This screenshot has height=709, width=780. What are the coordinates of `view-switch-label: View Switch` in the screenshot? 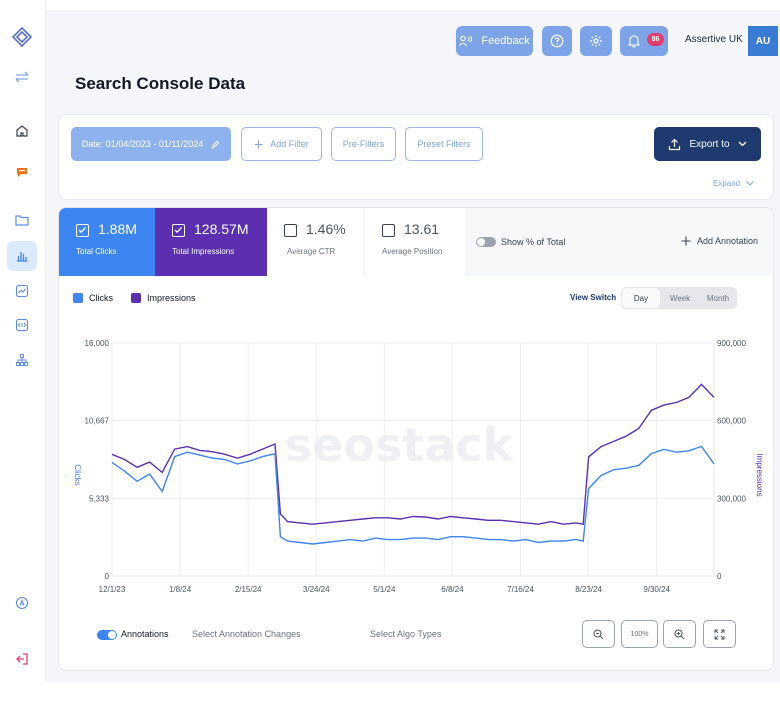 It's located at (593, 297).